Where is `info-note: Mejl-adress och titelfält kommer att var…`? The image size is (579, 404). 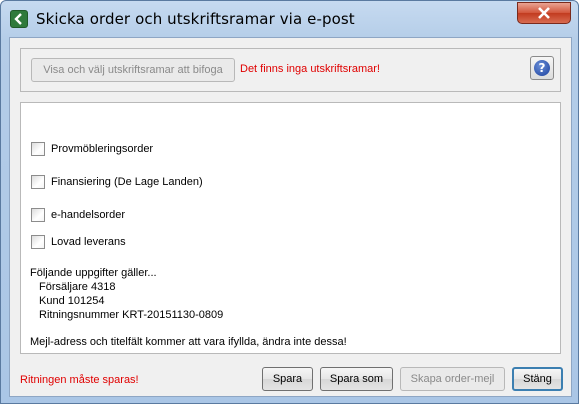
info-note: Mejl-adress och titelfält kommer att var… is located at coordinates (188, 342).